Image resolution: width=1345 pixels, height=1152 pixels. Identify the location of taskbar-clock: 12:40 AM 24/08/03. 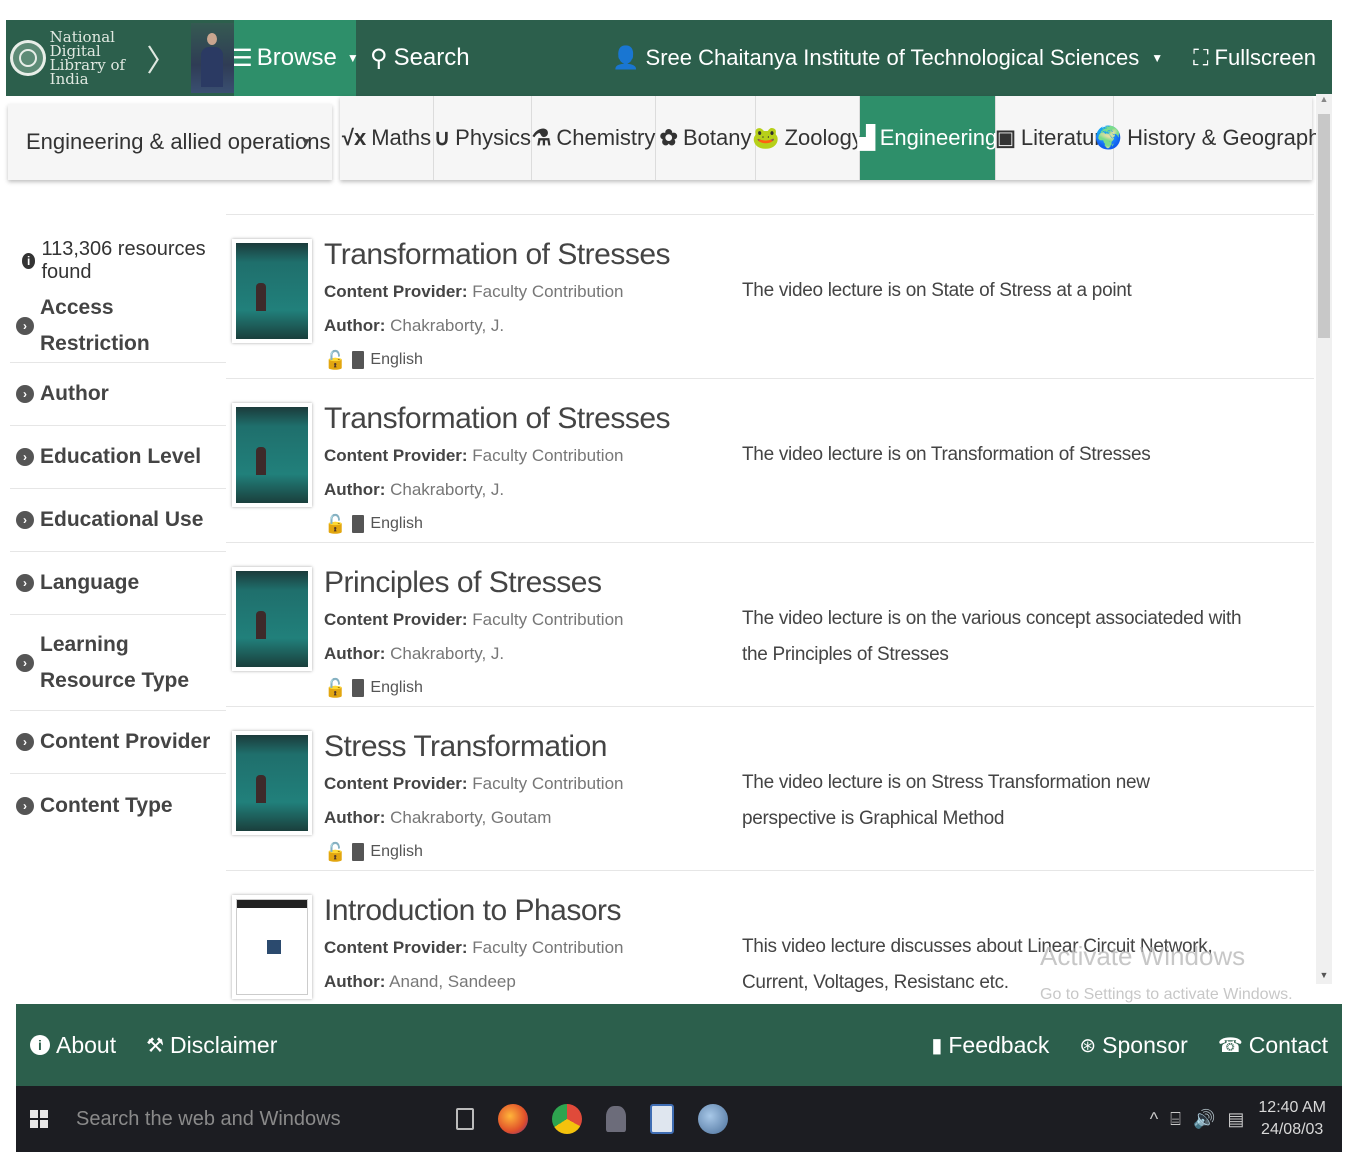
(1292, 1119).